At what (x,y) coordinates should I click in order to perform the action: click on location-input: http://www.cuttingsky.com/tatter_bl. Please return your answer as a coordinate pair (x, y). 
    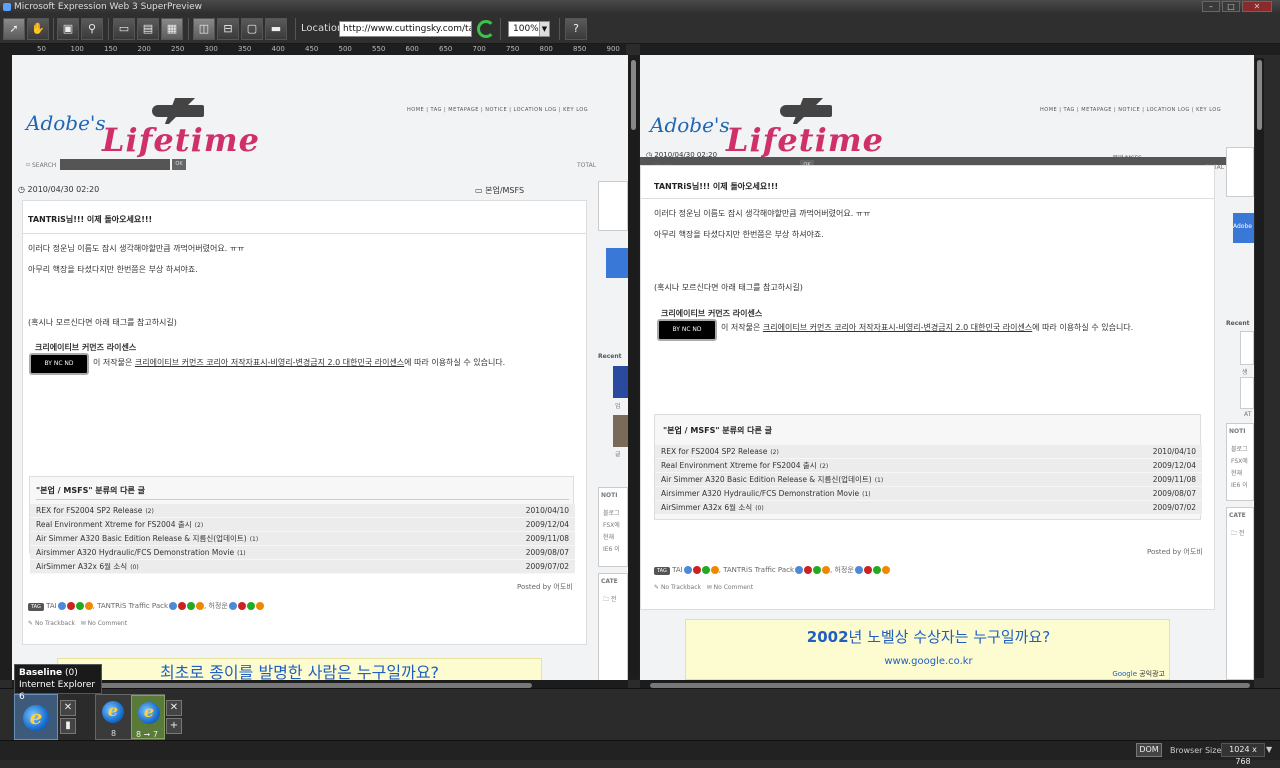
    Looking at the image, I should click on (405, 29).